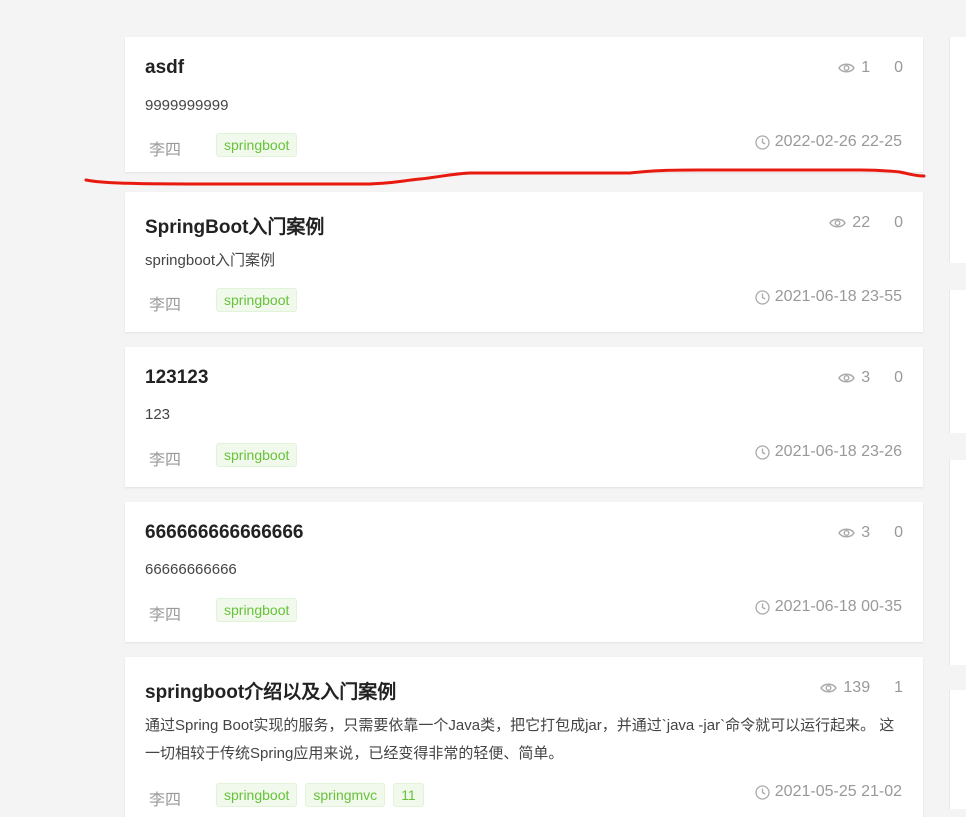 This screenshot has height=817, width=966. I want to click on view-count: 1, so click(866, 67).